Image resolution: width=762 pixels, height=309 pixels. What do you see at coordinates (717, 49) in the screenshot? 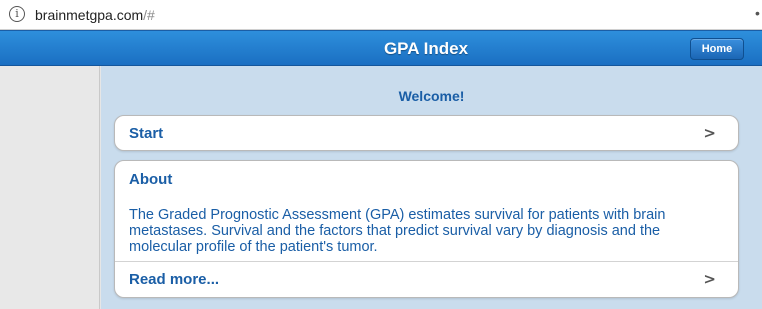
I see `home-button: Home` at bounding box center [717, 49].